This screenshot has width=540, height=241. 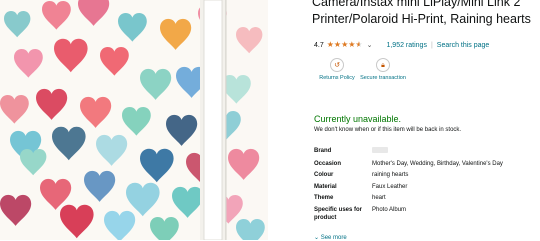 What do you see at coordinates (324, 175) in the screenshot?
I see `spec-key: Colour` at bounding box center [324, 175].